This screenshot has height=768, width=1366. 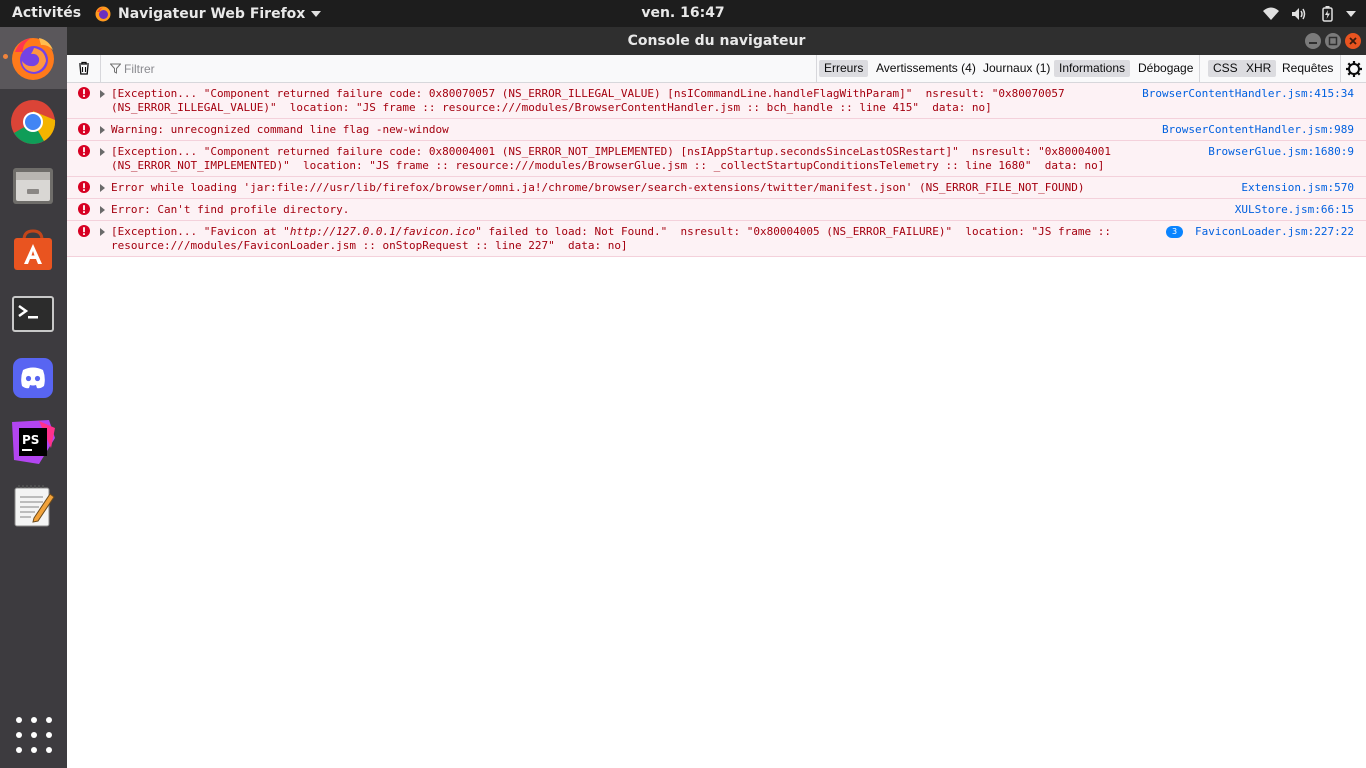 I want to click on maximize-icon, so click(x=1333, y=41).